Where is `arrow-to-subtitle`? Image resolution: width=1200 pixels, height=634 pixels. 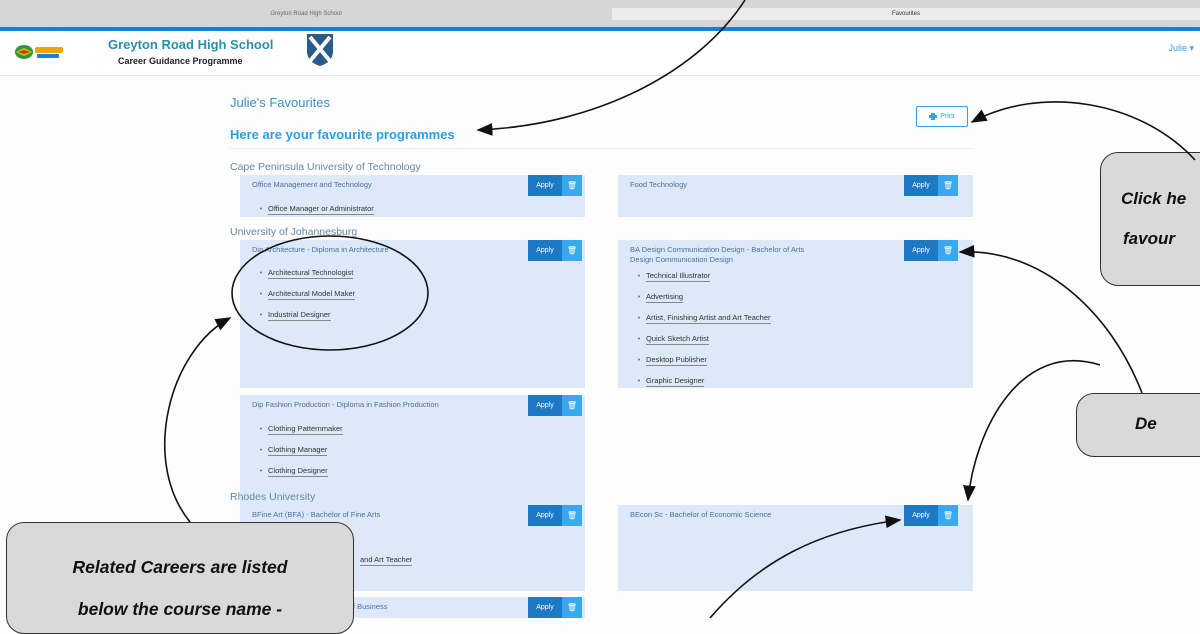
arrow-to-subtitle is located at coordinates (611, 68).